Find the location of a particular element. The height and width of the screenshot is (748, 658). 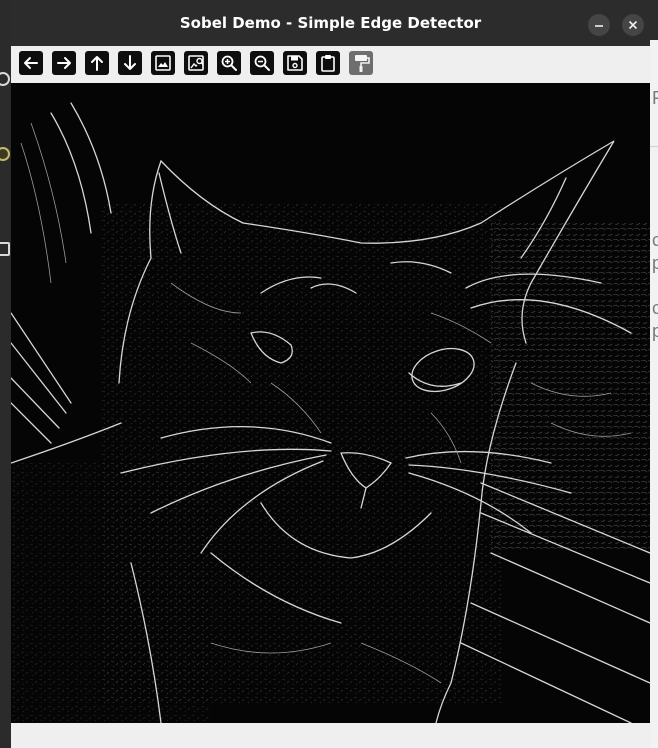

title-bar: Sobel Demo - Simple Edge Detector is located at coordinates (330, 23).